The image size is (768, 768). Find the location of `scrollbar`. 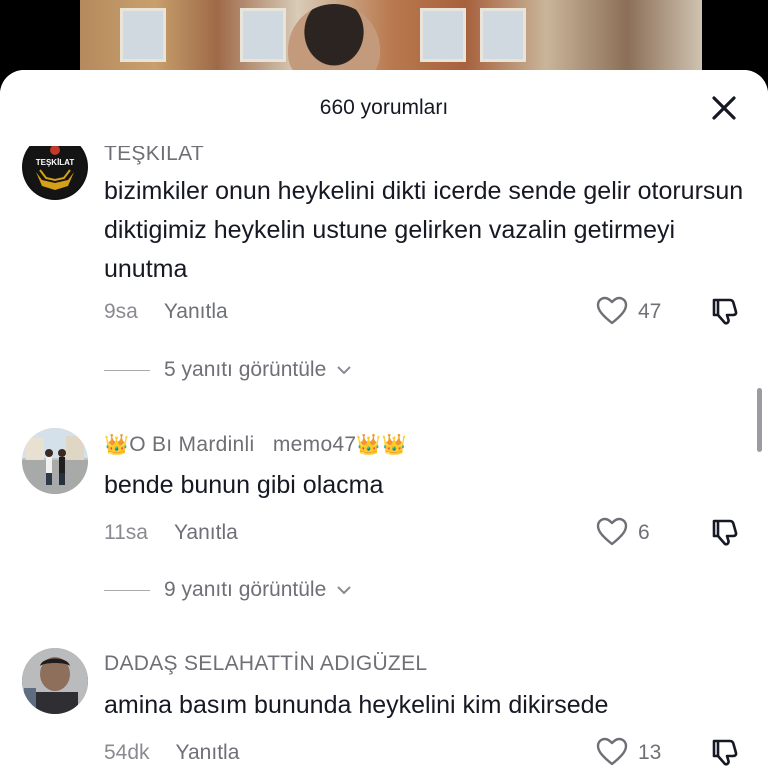

scrollbar is located at coordinates (759, 420).